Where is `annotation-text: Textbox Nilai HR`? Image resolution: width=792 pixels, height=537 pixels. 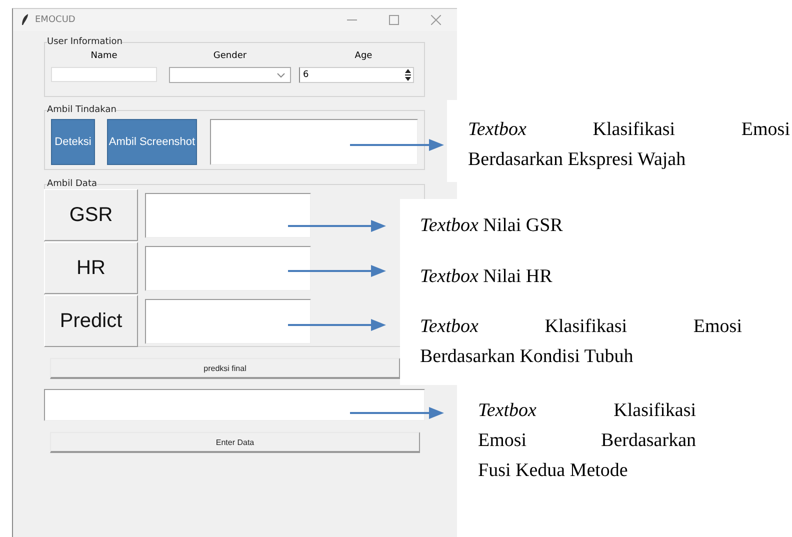 annotation-text: Textbox Nilai HR is located at coordinates (486, 277).